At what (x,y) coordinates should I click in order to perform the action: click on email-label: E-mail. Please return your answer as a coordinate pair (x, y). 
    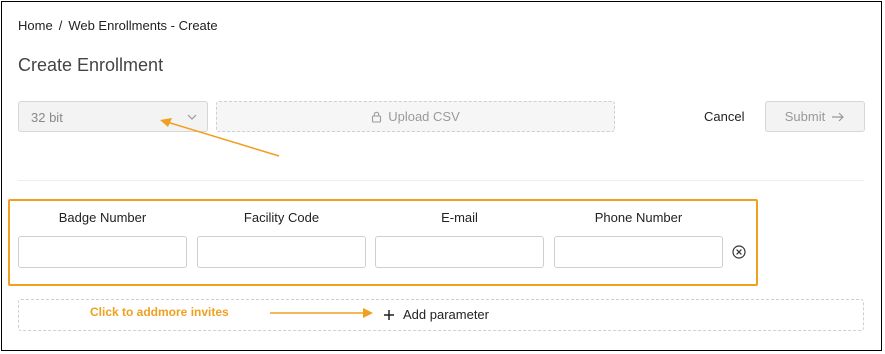
    Looking at the image, I should click on (459, 217).